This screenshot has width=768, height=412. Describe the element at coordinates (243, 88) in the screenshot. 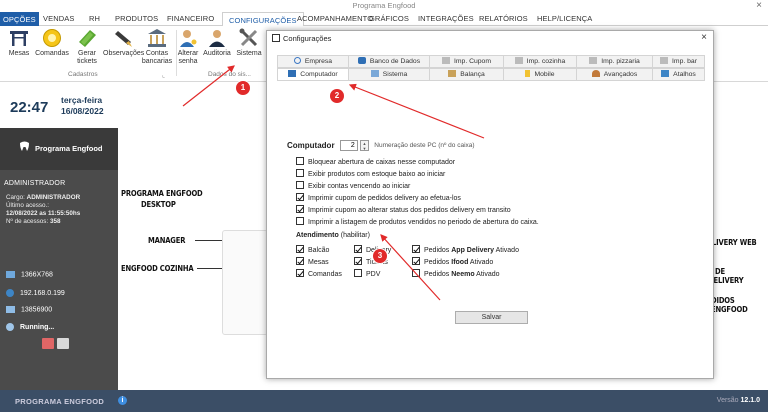

I see `annotation-badge-1: 1` at that location.